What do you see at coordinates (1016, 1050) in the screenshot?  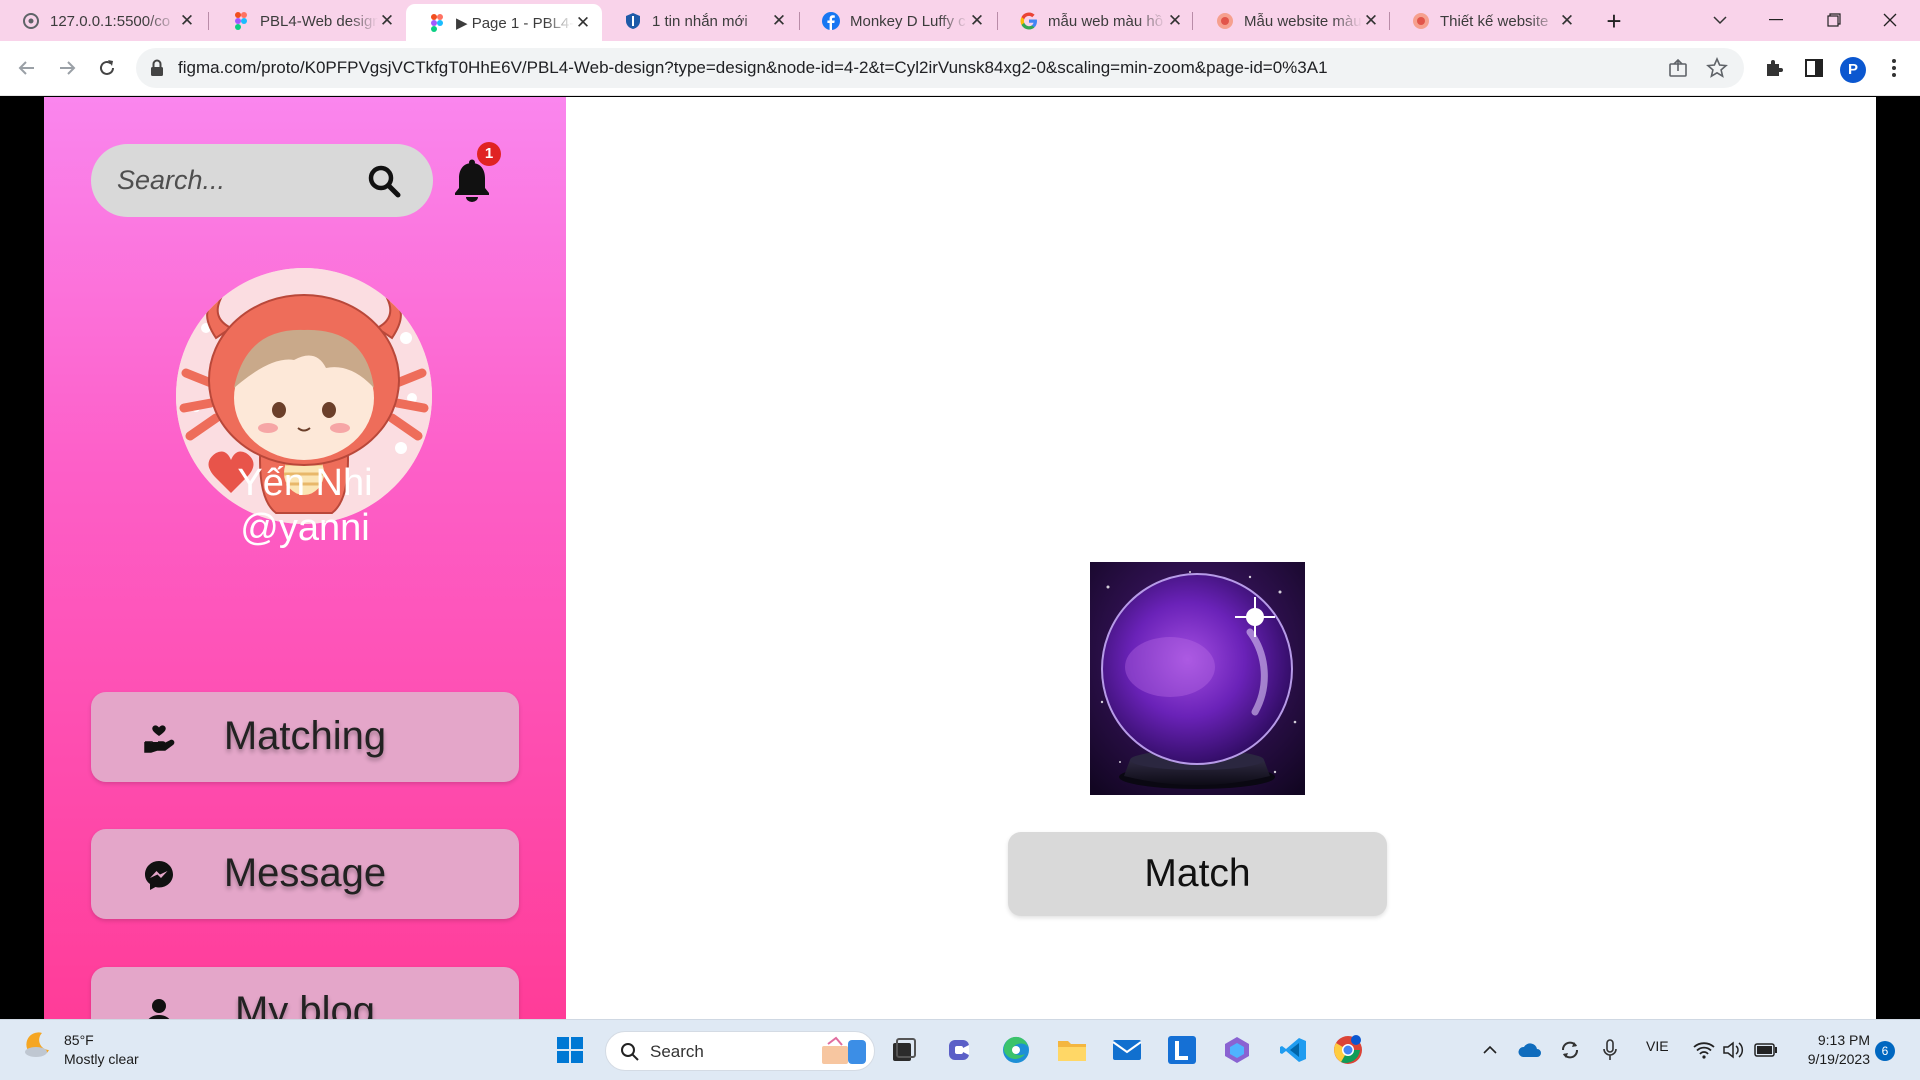 I see `edge-icon` at bounding box center [1016, 1050].